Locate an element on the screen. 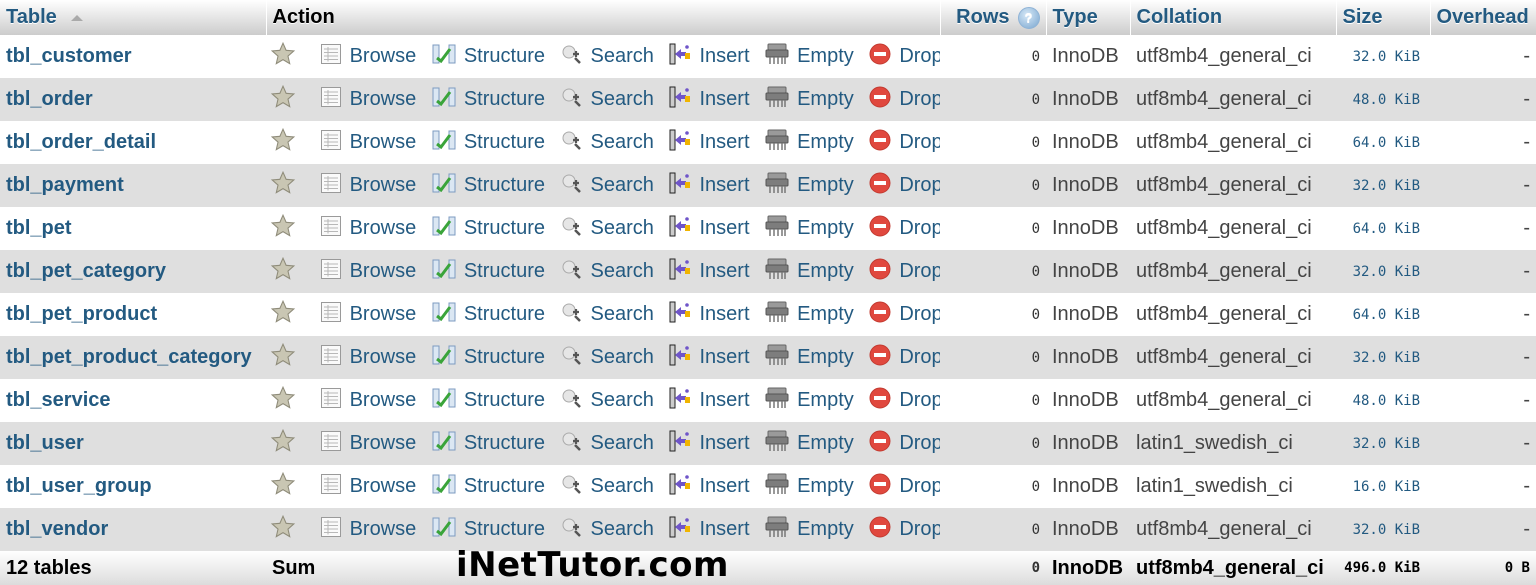  table-name-link: tbl_pet_category is located at coordinates (86, 271).